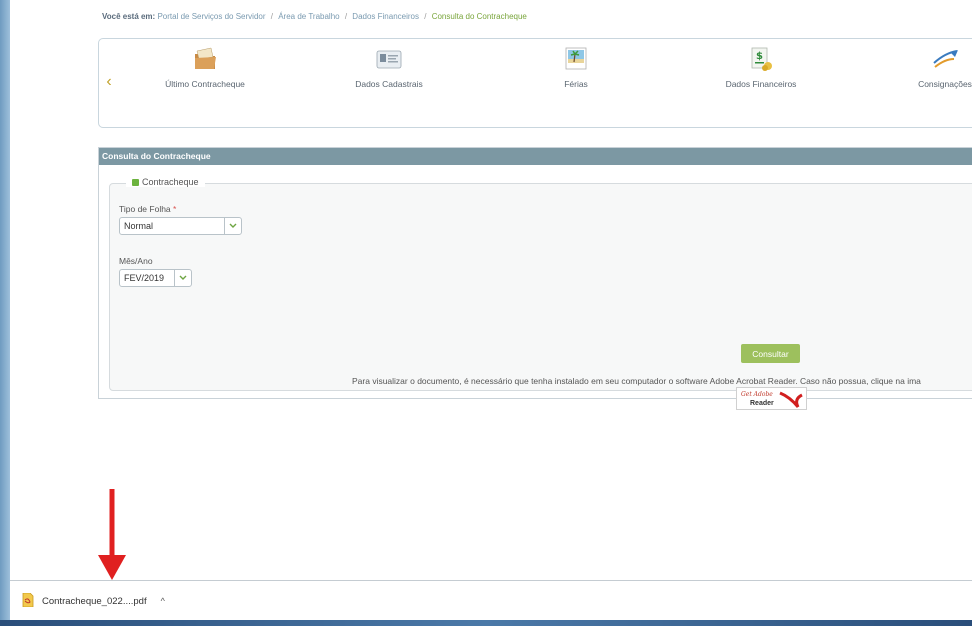 The image size is (972, 626). Describe the element at coordinates (762, 403) in the screenshot. I see `adobe-badge-line2: Reader` at that location.